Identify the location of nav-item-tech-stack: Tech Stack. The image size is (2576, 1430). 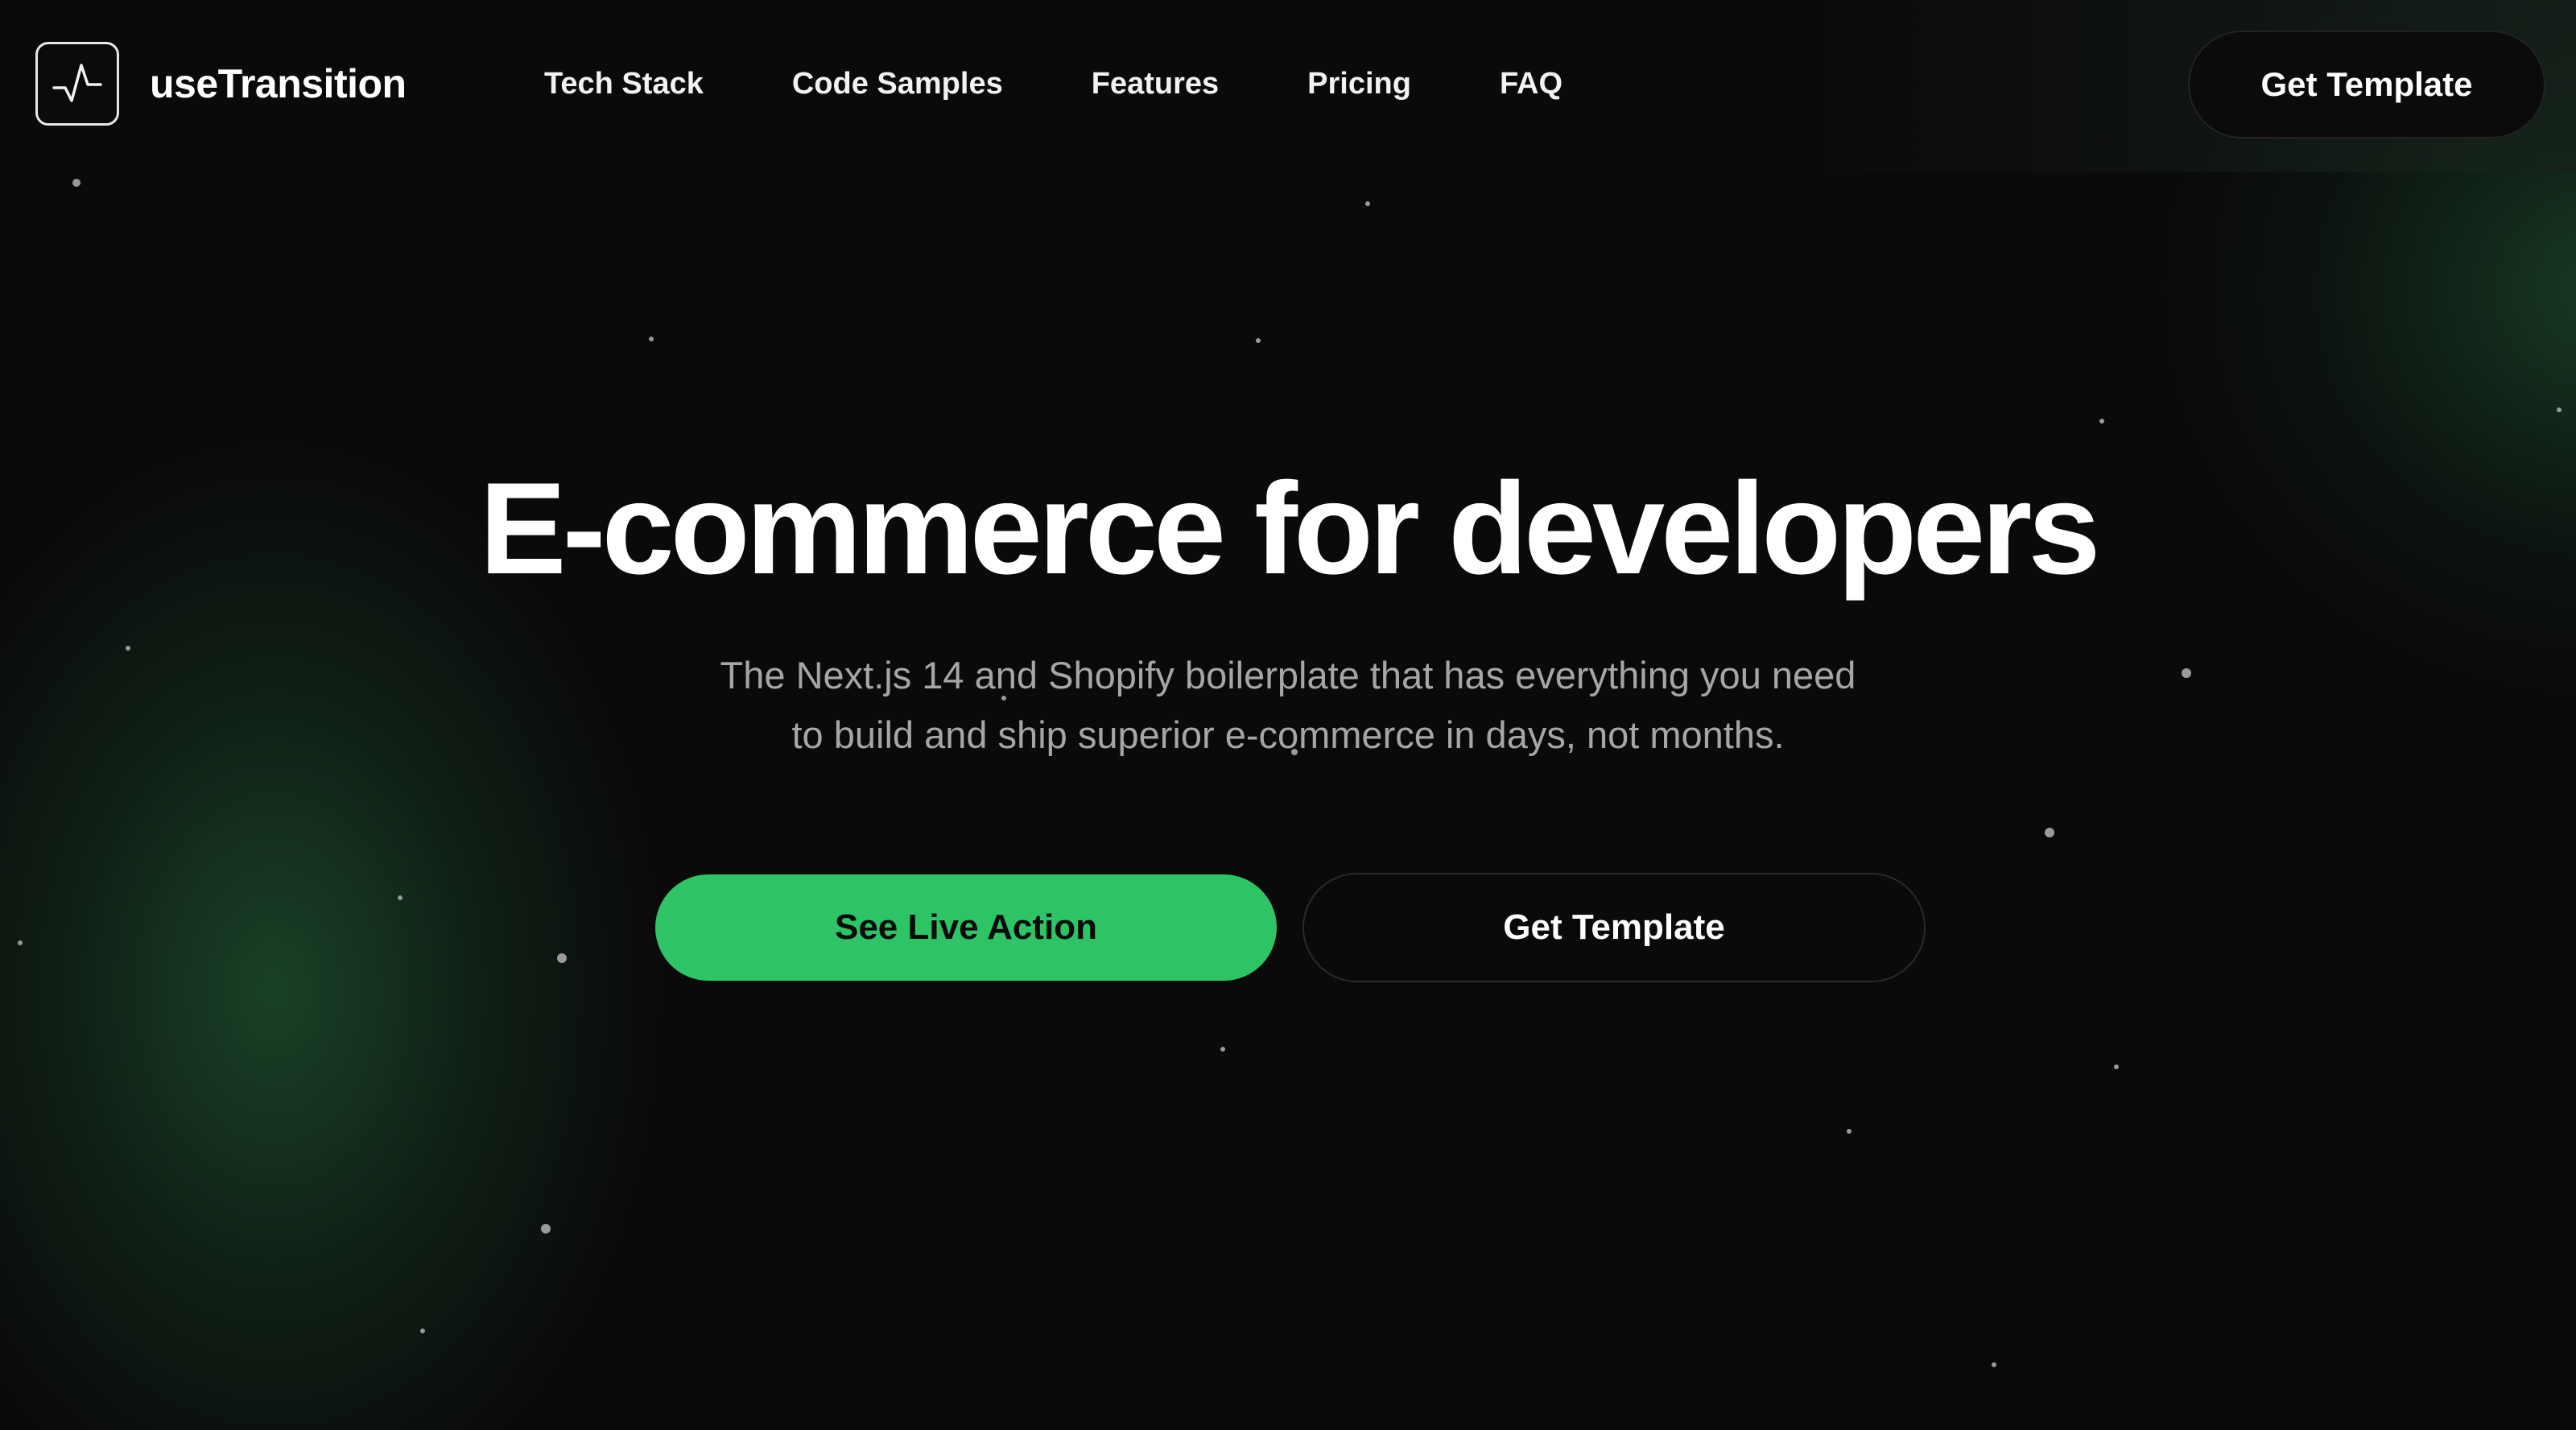
(624, 84).